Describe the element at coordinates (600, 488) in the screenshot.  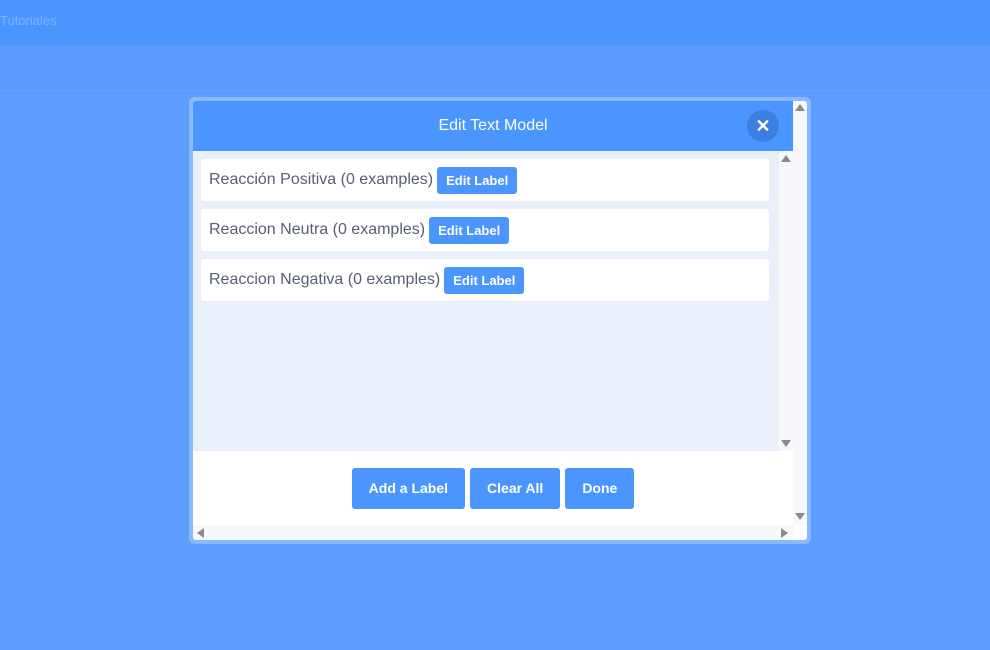
I see `done-button: Done` at that location.